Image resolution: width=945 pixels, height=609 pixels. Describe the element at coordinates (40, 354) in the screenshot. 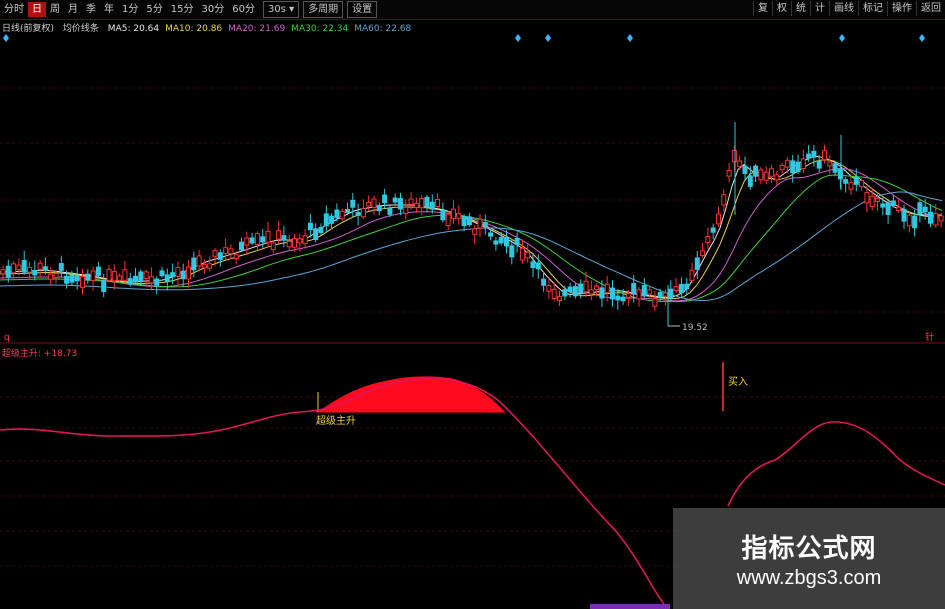

I see `sub-indicator-label: 超级主升: +18.73` at that location.